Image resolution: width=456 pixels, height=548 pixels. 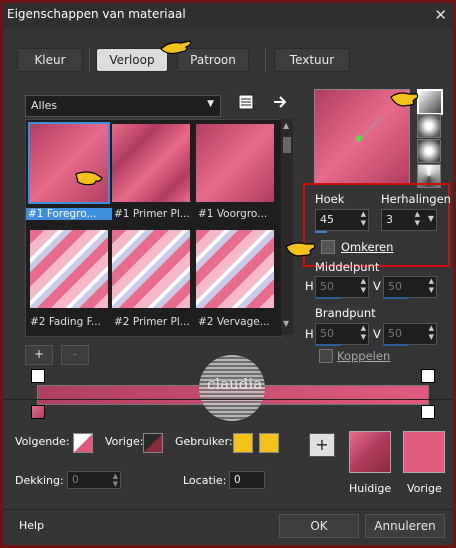 What do you see at coordinates (342, 287) in the screenshot?
I see `midpoint-h-spinner: 50 ▲ ▼` at bounding box center [342, 287].